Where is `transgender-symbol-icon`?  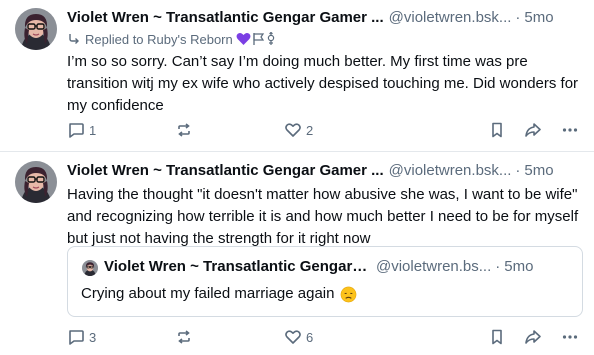
transgender-symbol-icon is located at coordinates (270, 38).